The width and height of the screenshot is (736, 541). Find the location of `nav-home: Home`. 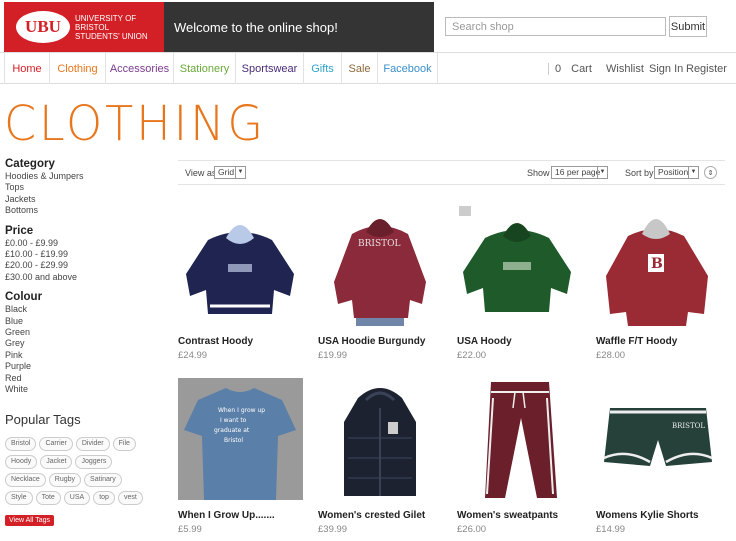

nav-home: Home is located at coordinates (27, 68).